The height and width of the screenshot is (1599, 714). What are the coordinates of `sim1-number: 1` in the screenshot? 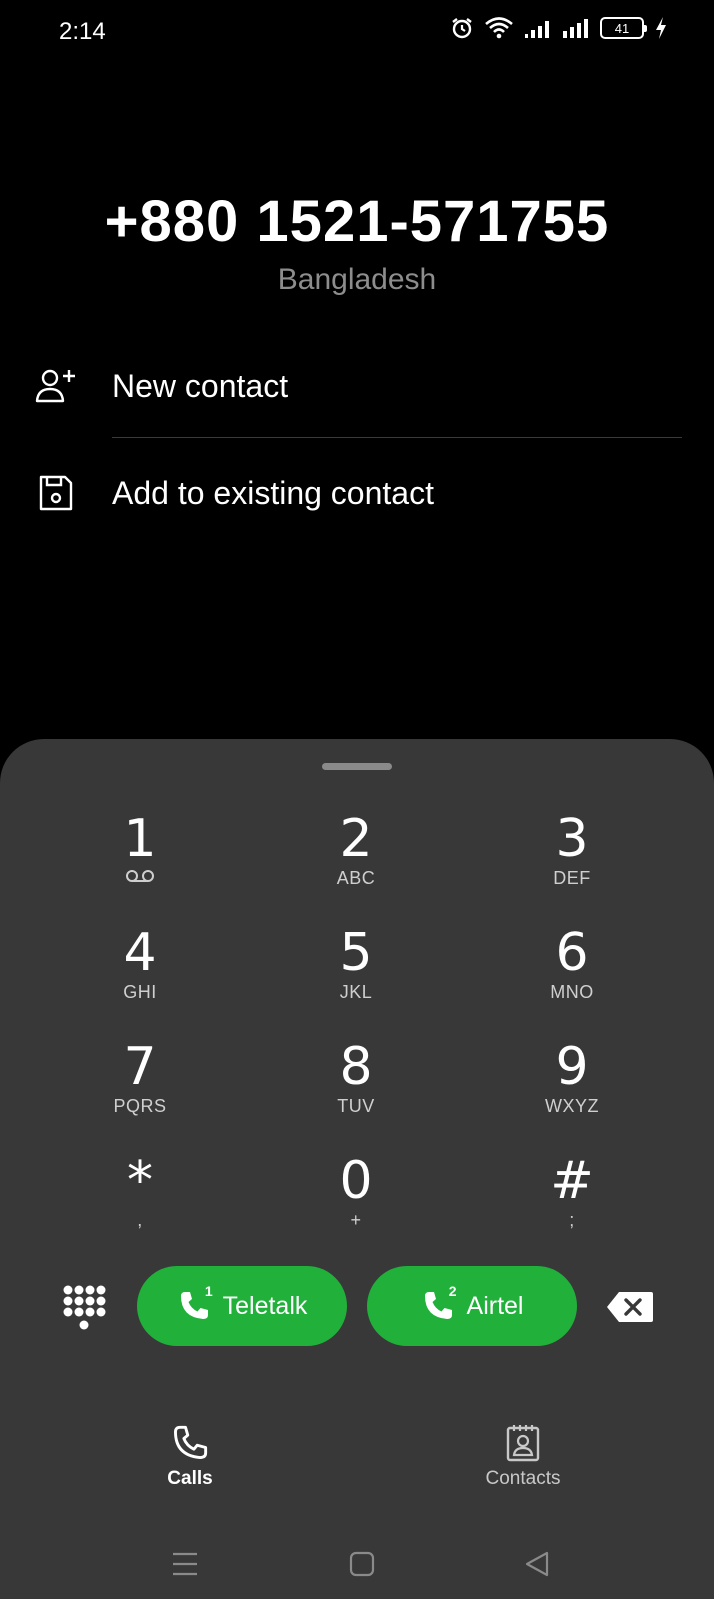 It's located at (208, 1291).